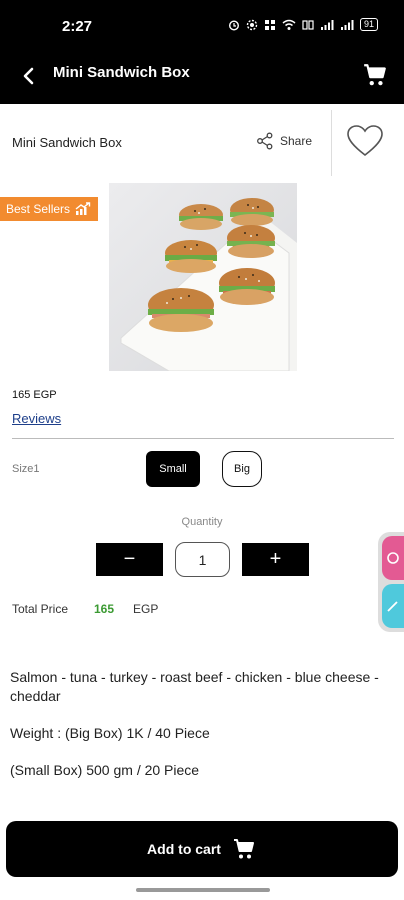 This screenshot has height=900, width=404. What do you see at coordinates (40, 609) in the screenshot?
I see `total-price-label: Total Price` at bounding box center [40, 609].